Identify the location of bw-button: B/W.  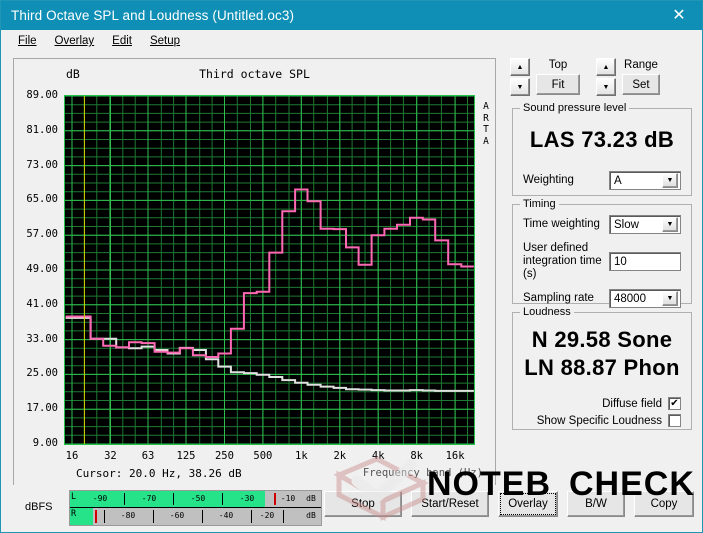
(596, 504).